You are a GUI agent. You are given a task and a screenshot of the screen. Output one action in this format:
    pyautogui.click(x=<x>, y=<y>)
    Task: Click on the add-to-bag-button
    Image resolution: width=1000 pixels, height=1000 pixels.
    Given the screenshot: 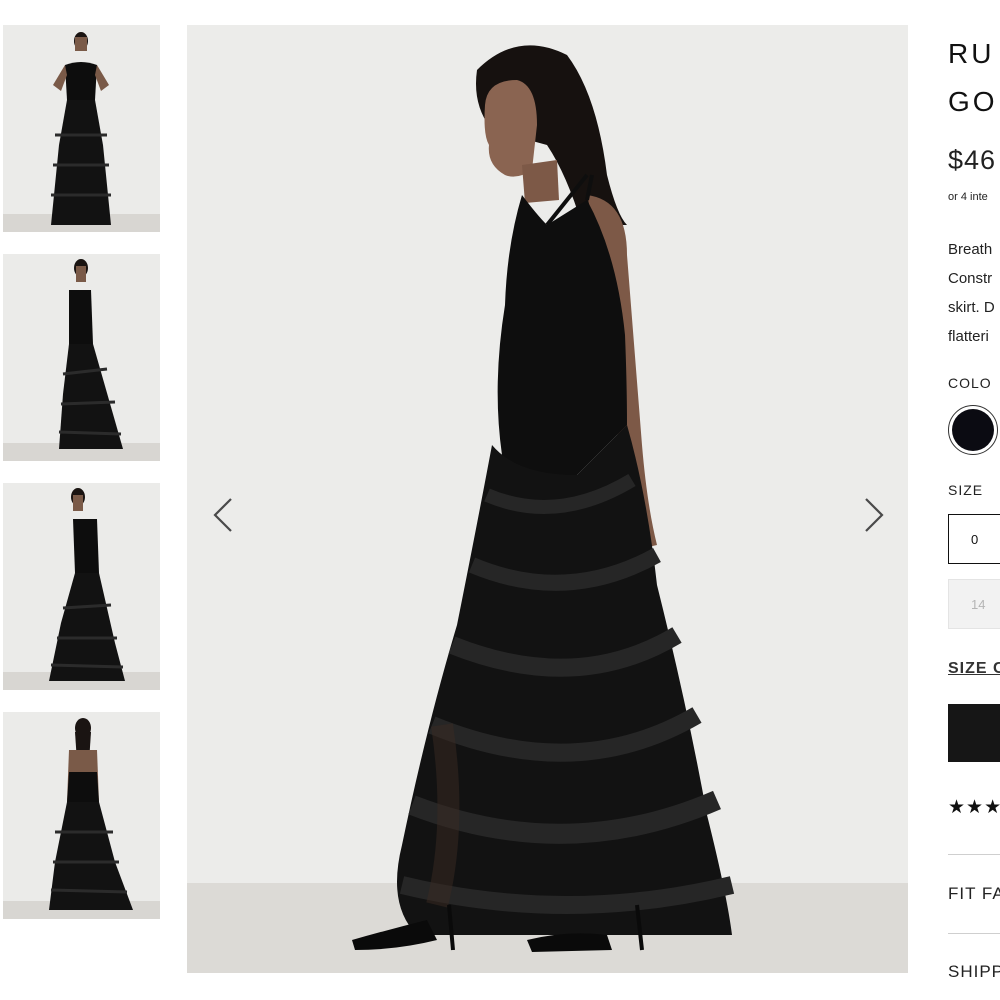 What is the action you would take?
    pyautogui.click(x=974, y=733)
    